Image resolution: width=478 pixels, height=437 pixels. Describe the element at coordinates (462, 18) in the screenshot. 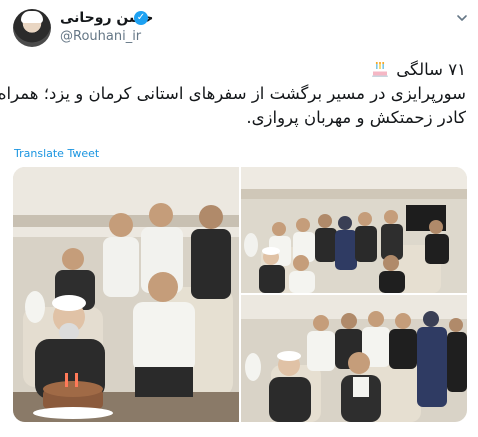

I see `chevron-down-icon` at that location.